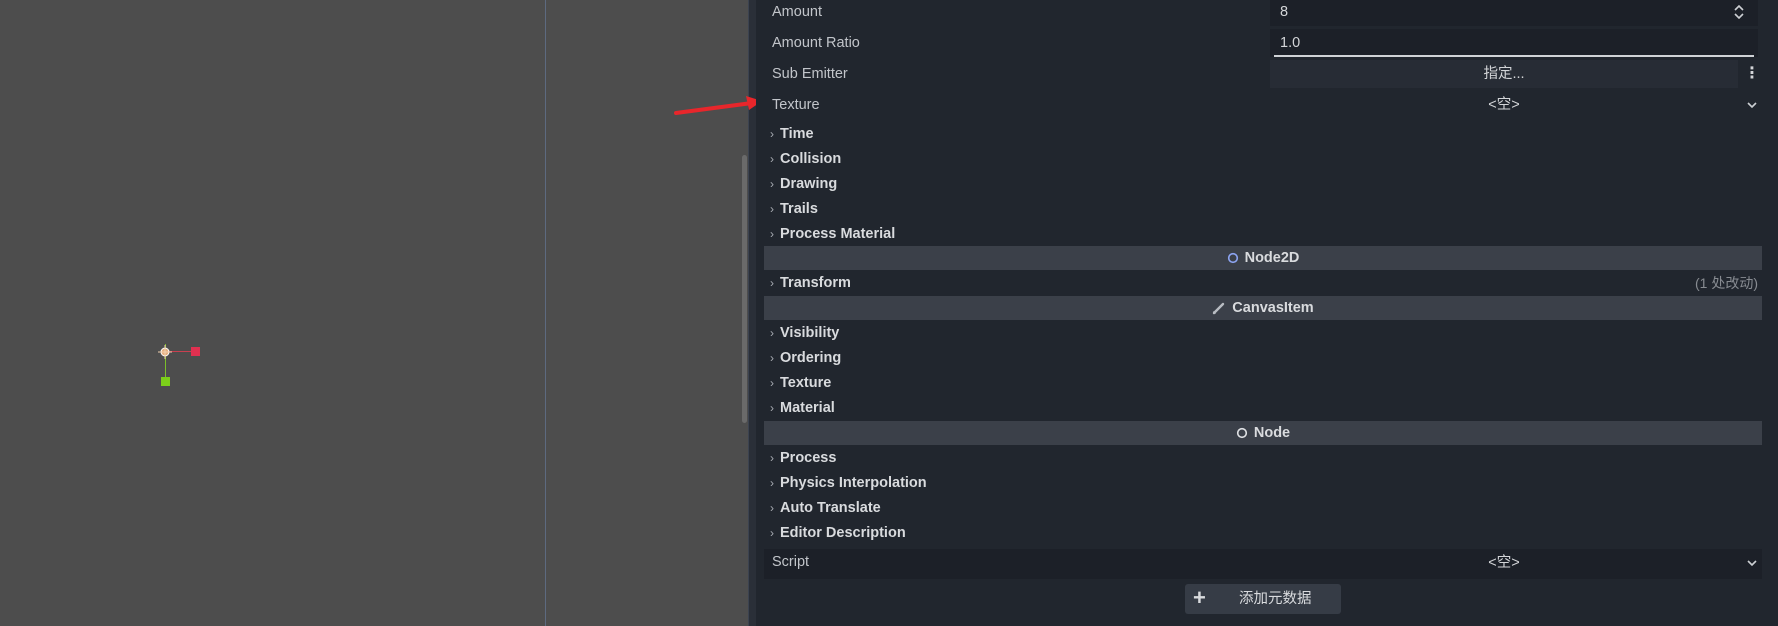  Describe the element at coordinates (1241, 433) in the screenshot. I see `node-icon` at that location.